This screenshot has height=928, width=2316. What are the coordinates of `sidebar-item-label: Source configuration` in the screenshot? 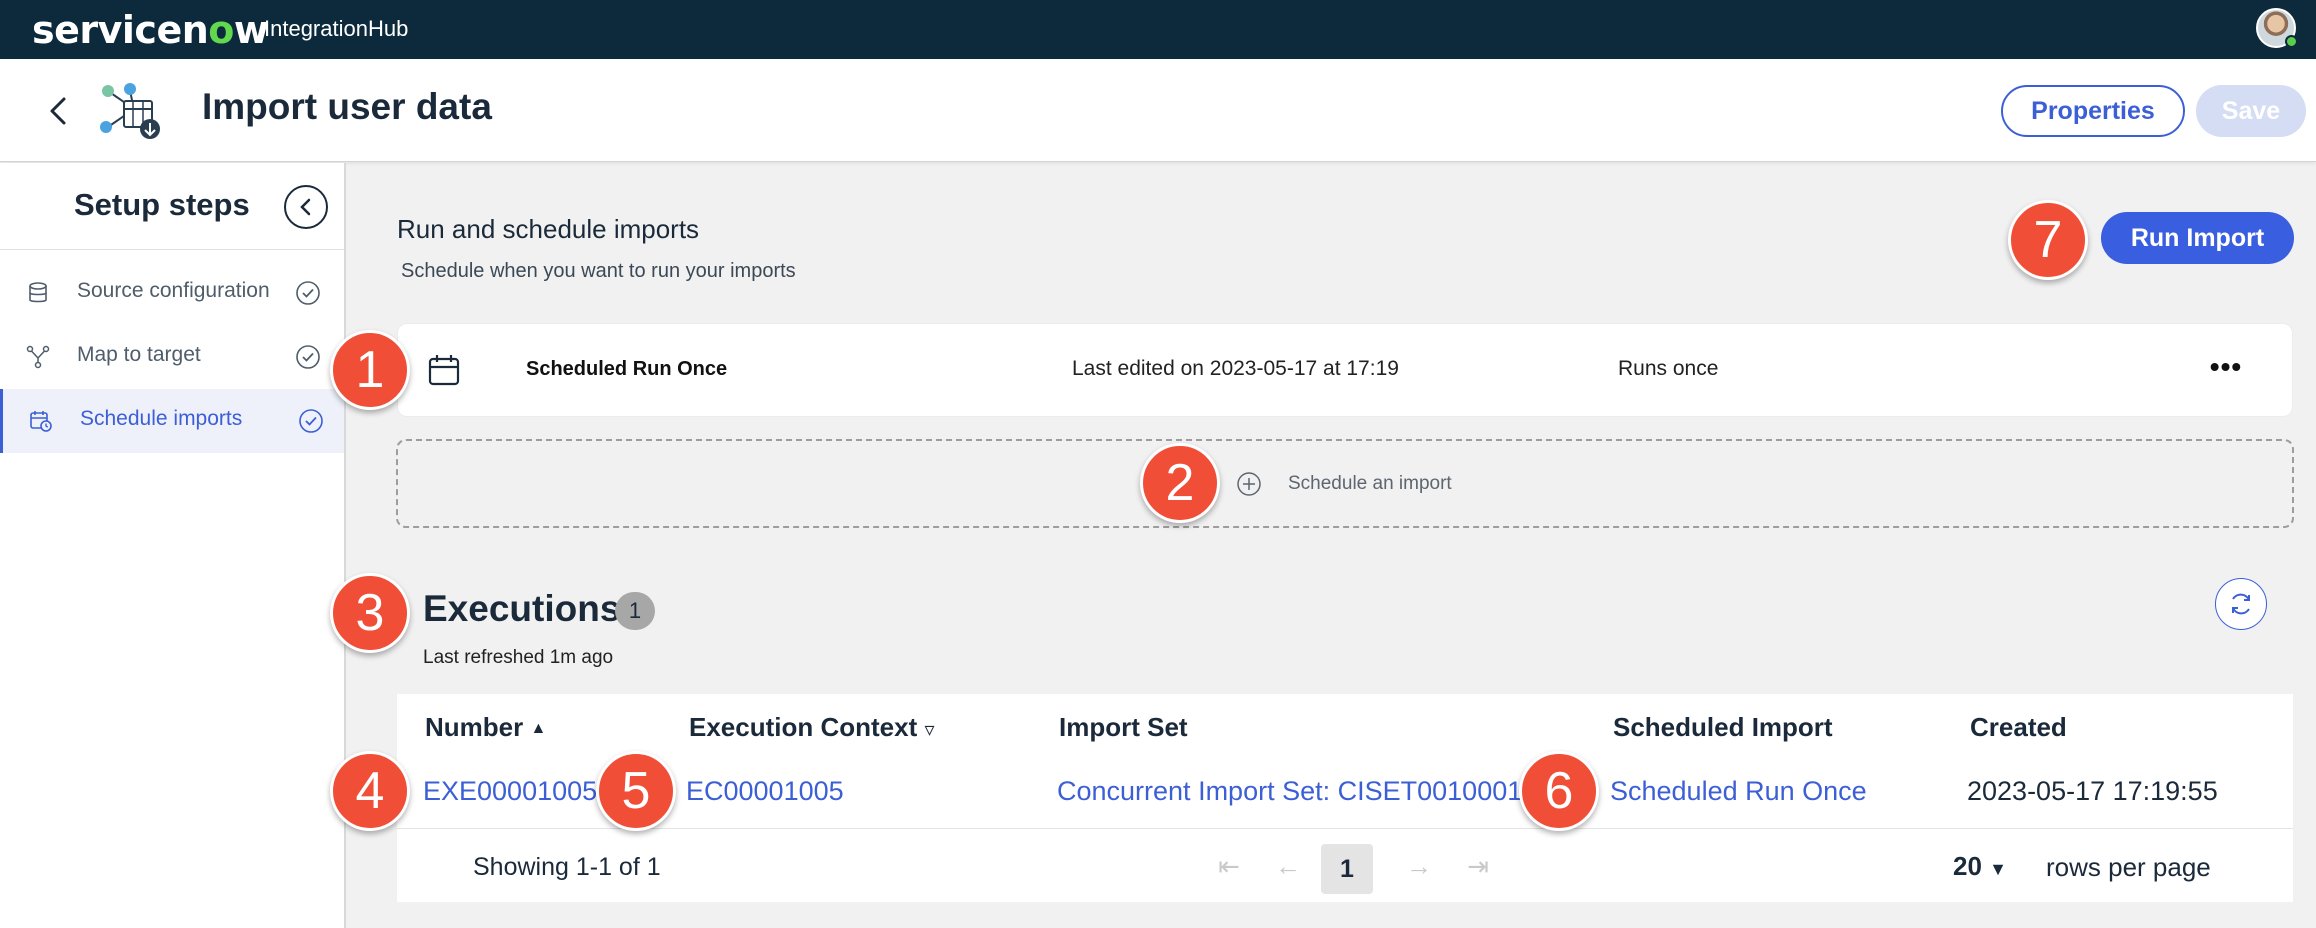 It's located at (173, 290).